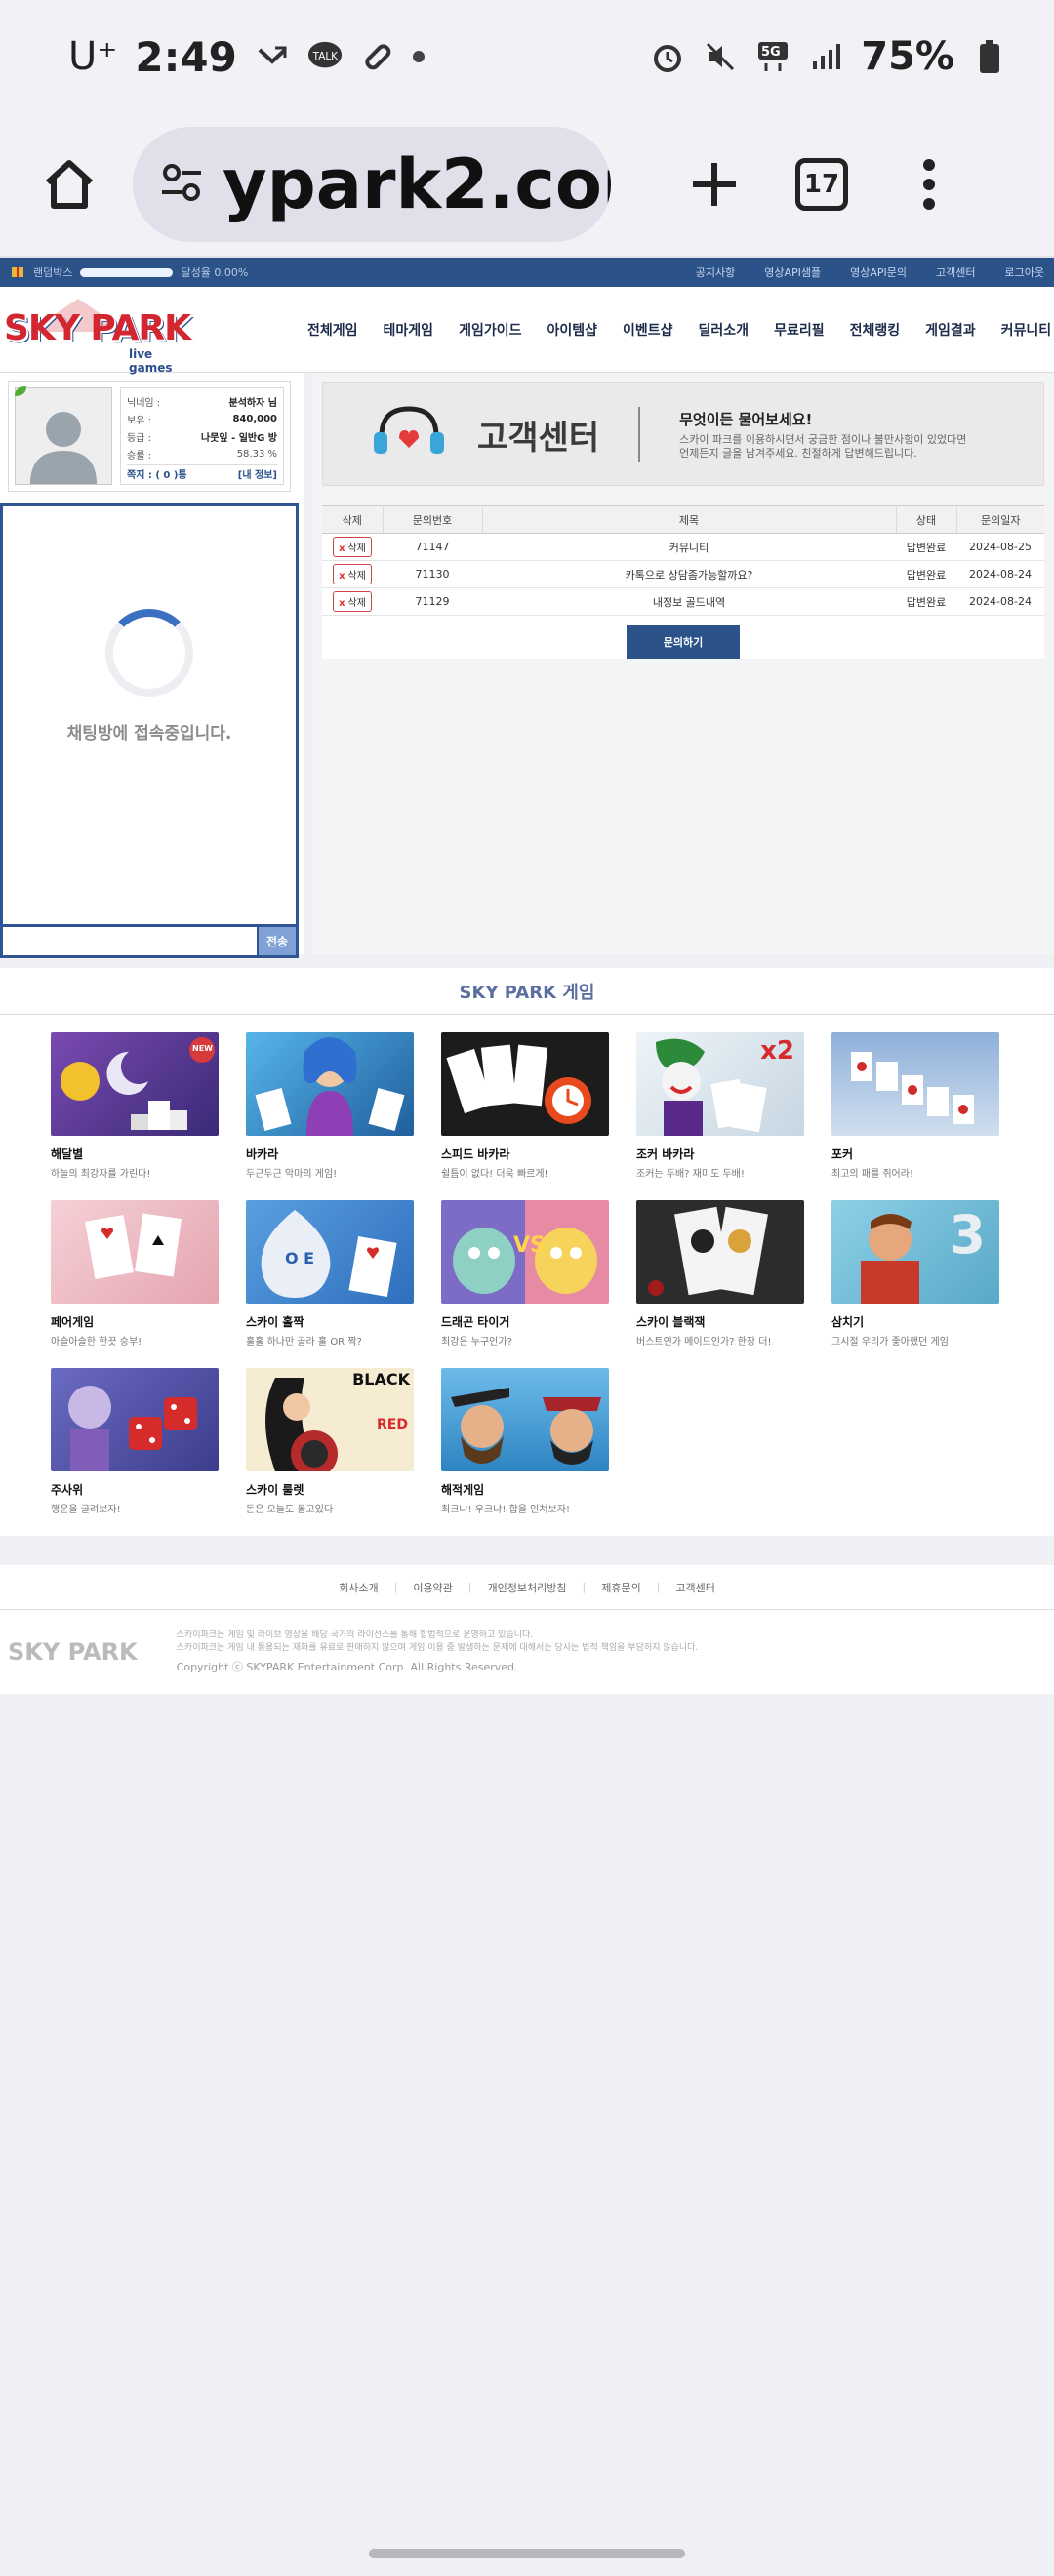  What do you see at coordinates (648, 330) in the screenshot?
I see `nav-event-shop: 이벤트샵` at bounding box center [648, 330].